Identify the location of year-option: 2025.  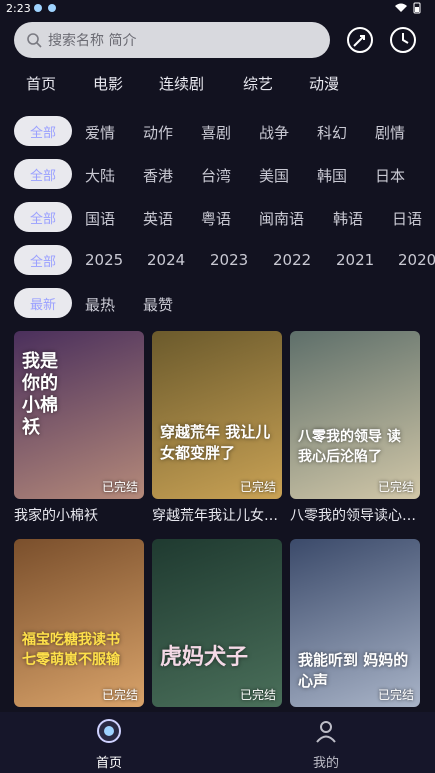
(104, 260).